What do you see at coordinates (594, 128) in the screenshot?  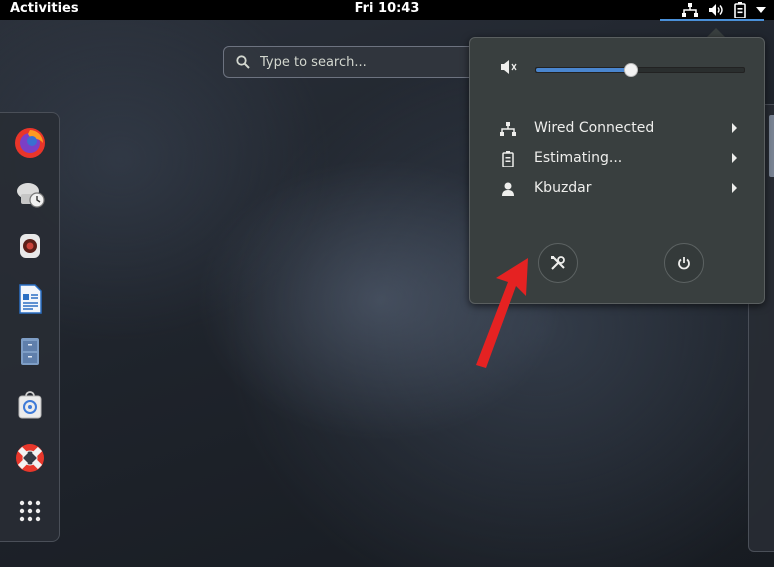 I see `menu-item-label: Wired Connected` at bounding box center [594, 128].